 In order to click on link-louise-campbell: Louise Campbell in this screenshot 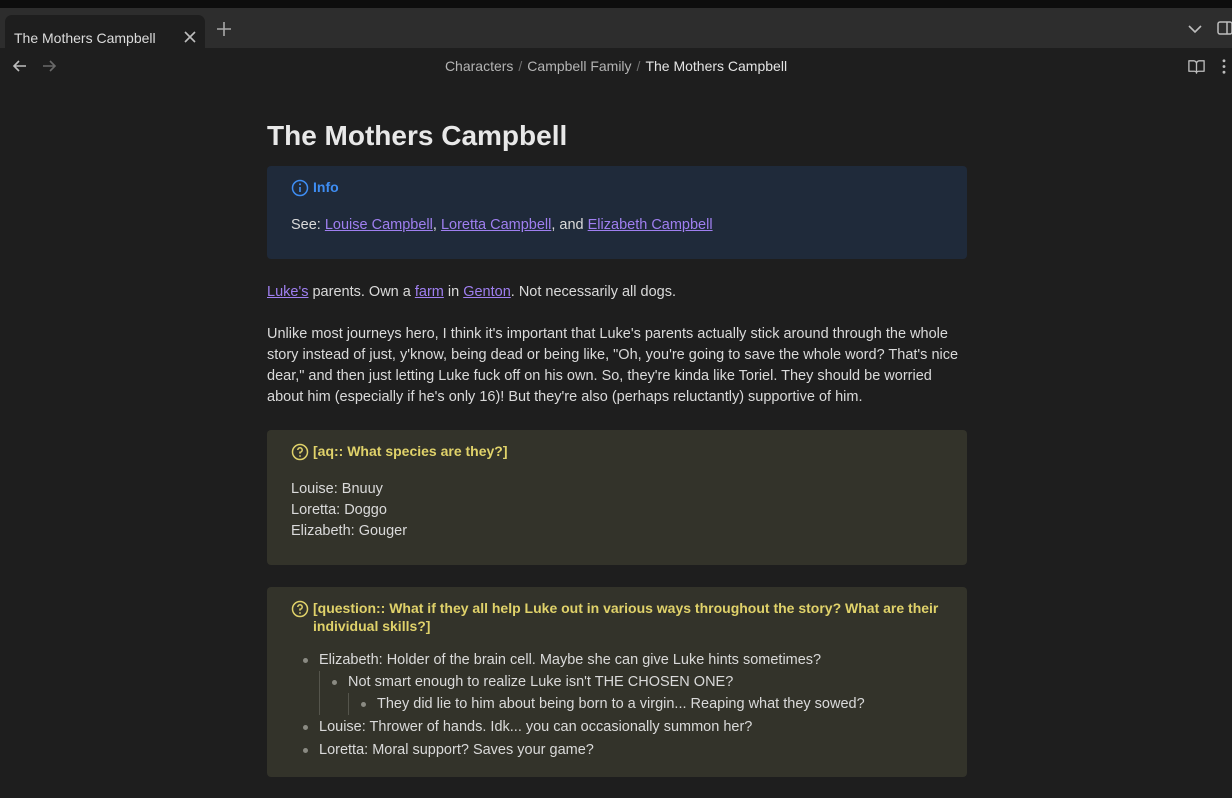, I will do `click(379, 225)`.